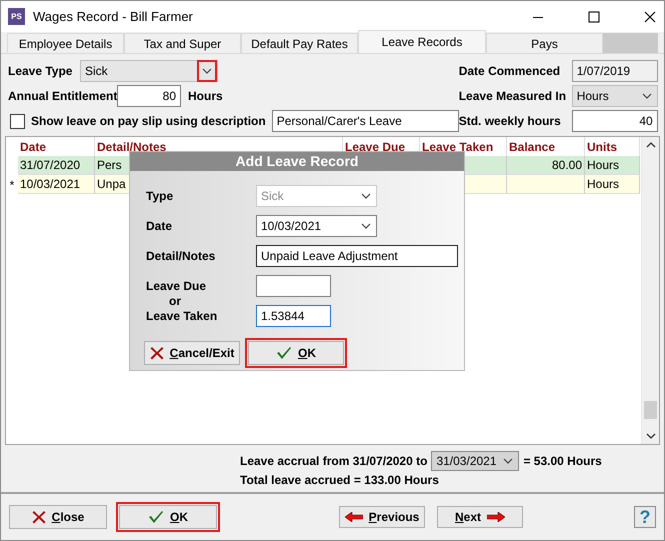  Describe the element at coordinates (510, 121) in the screenshot. I see `std-weekly-hours-label: Std. weekly hours` at that location.